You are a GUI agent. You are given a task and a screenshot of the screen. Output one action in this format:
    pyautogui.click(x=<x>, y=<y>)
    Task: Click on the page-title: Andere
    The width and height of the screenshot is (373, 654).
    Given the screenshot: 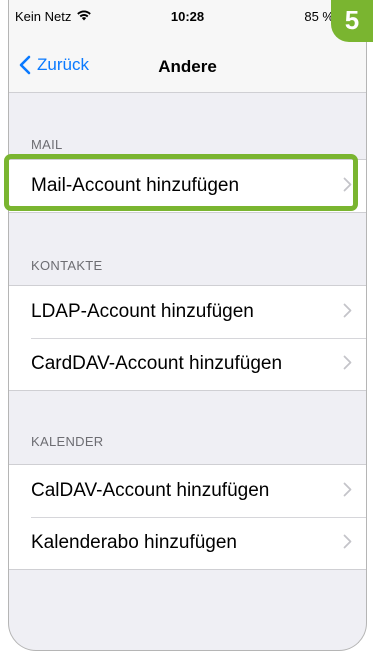 What is the action you would take?
    pyautogui.click(x=187, y=66)
    